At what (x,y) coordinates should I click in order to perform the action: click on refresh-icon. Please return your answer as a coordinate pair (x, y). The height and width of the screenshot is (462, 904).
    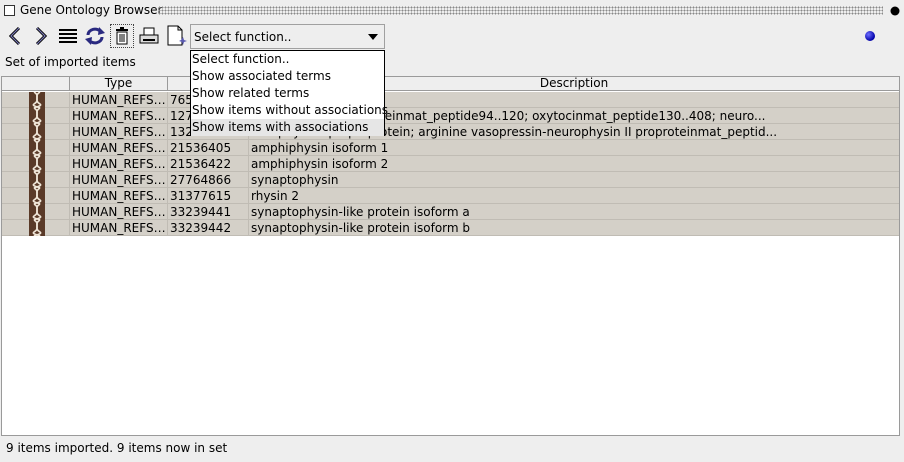
    Looking at the image, I should click on (95, 36).